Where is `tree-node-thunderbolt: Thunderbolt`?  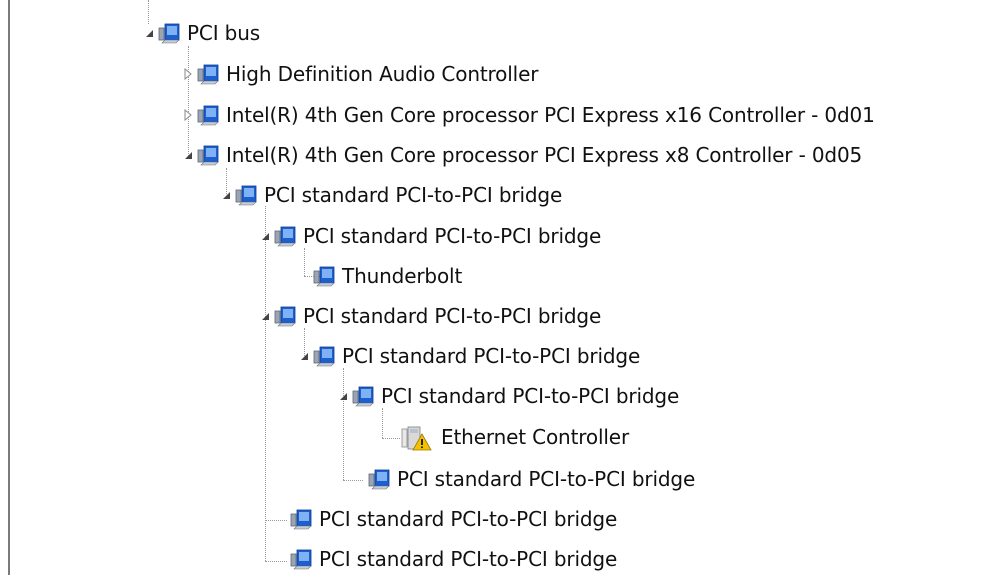
tree-node-thunderbolt: Thunderbolt is located at coordinates (387, 276).